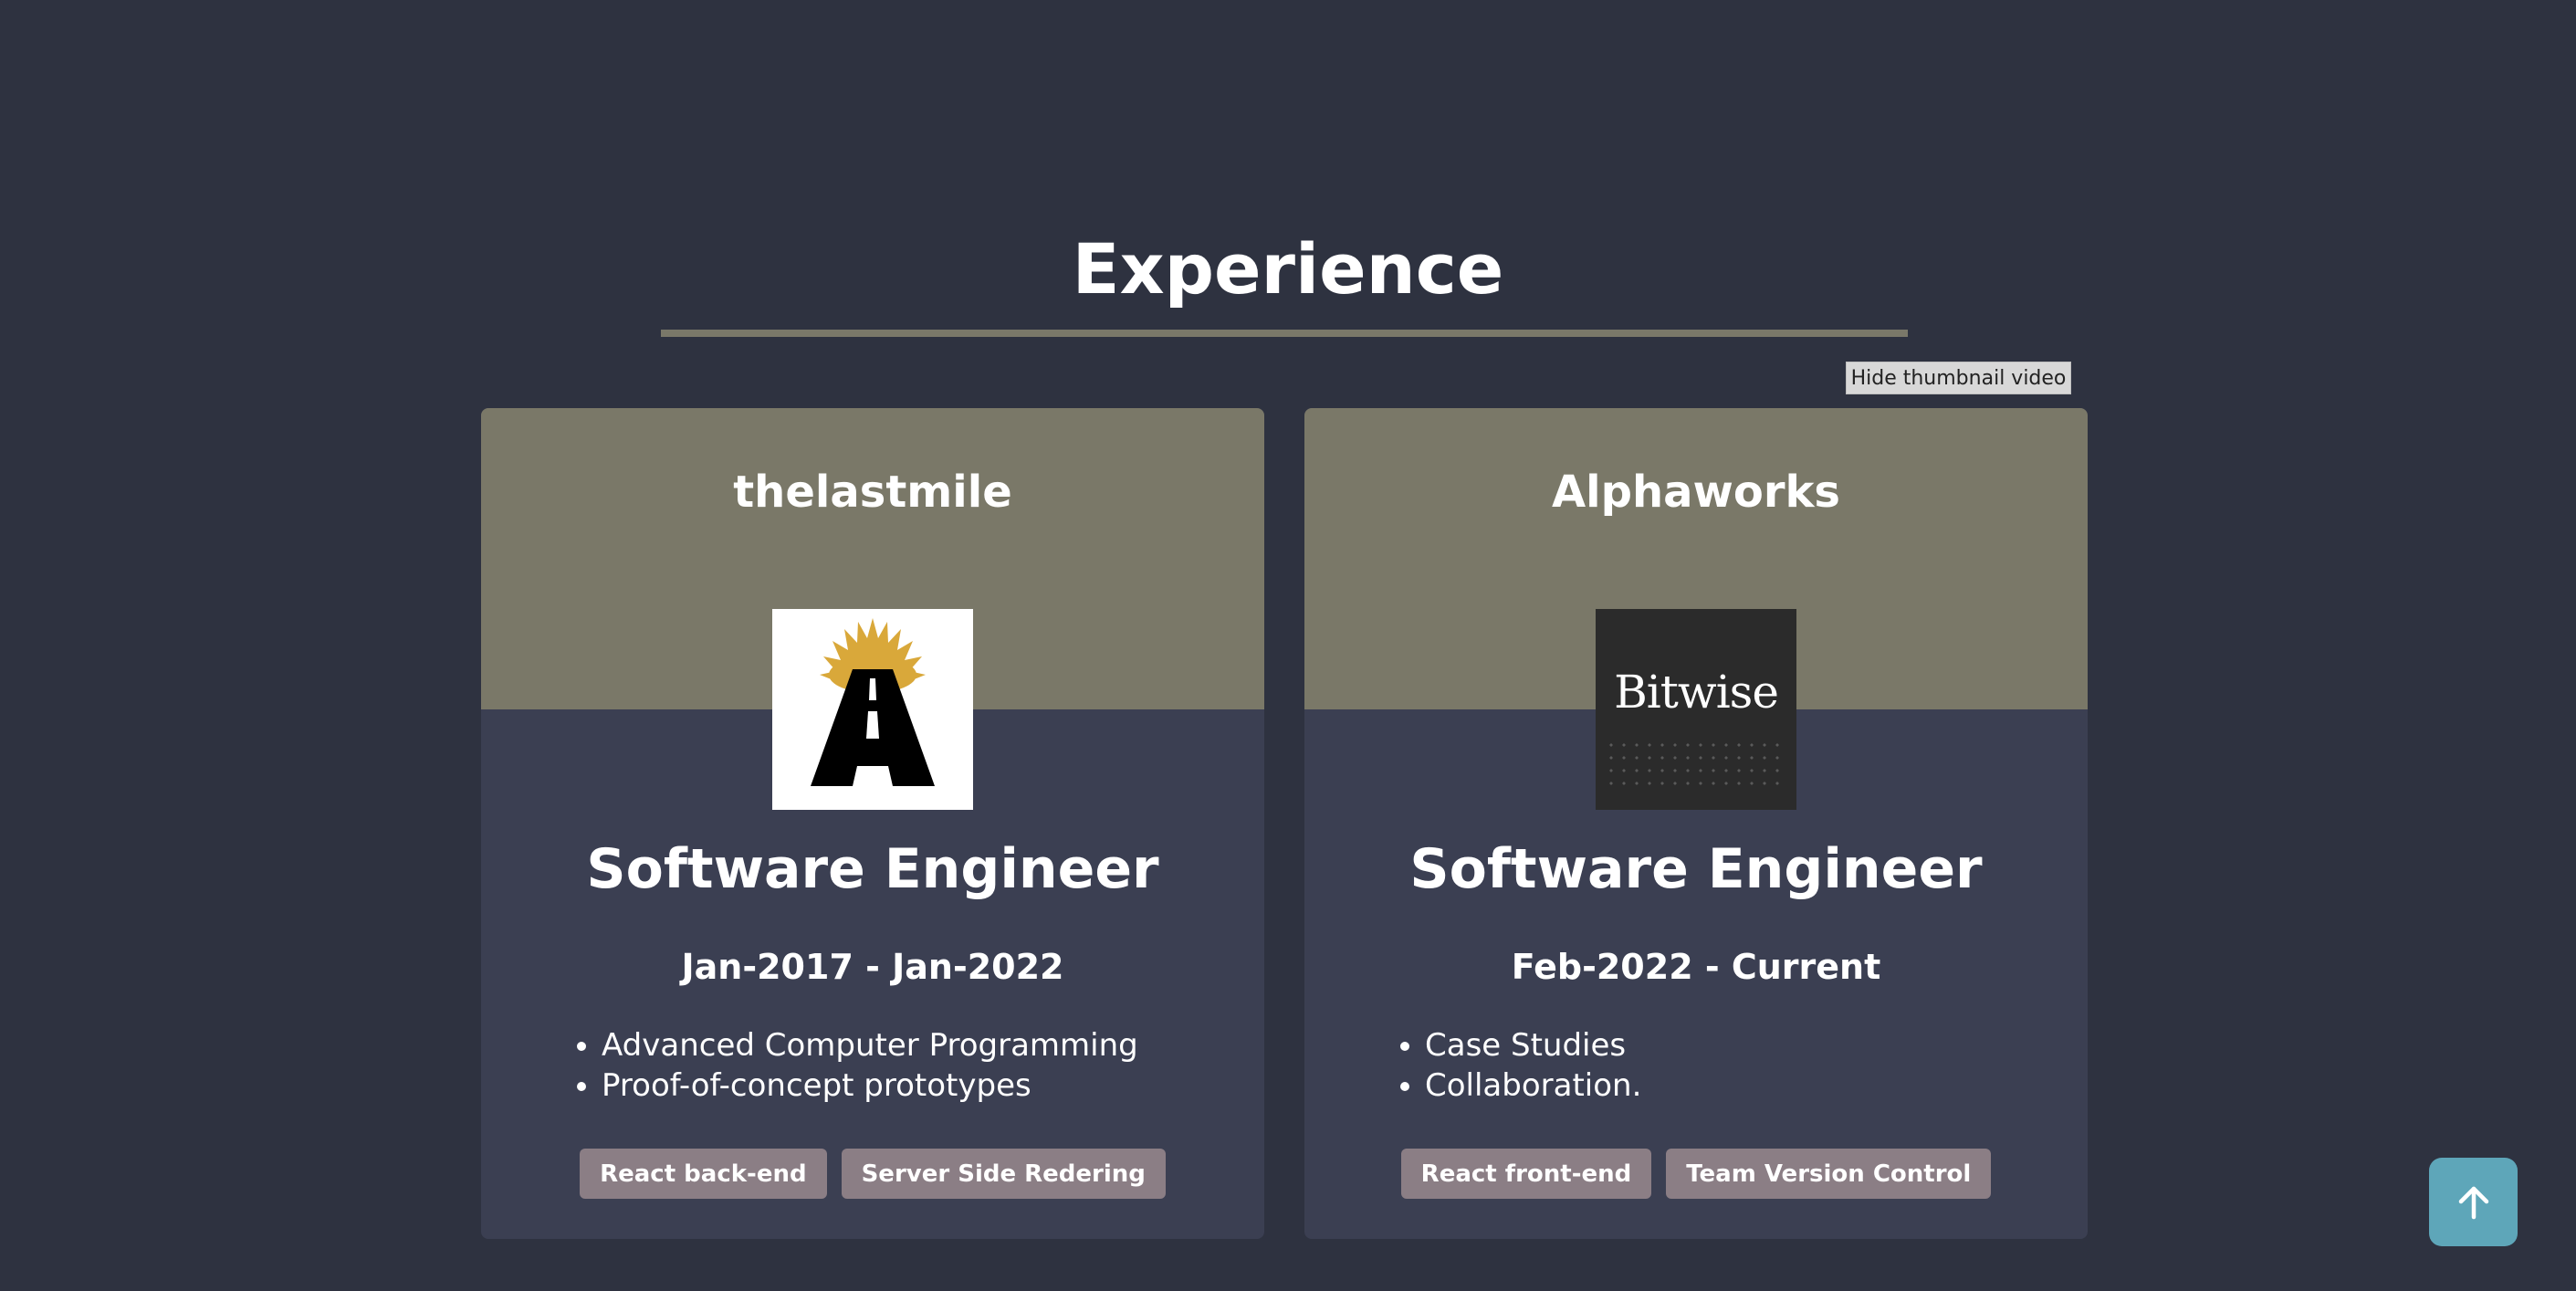 The image size is (2576, 1291). What do you see at coordinates (1533, 1045) in the screenshot?
I see `list-item: Case Studies` at bounding box center [1533, 1045].